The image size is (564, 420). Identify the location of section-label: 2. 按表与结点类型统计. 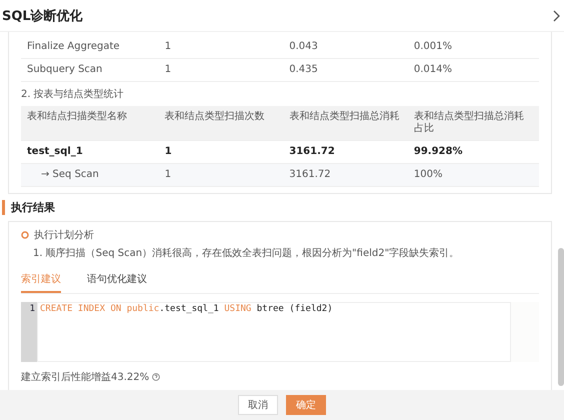
(73, 95).